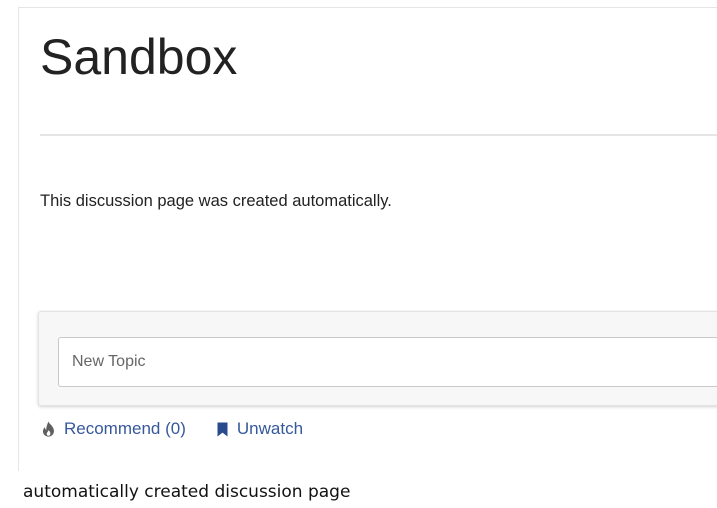 The width and height of the screenshot is (717, 508). Describe the element at coordinates (378, 135) in the screenshot. I see `title-divider` at that location.